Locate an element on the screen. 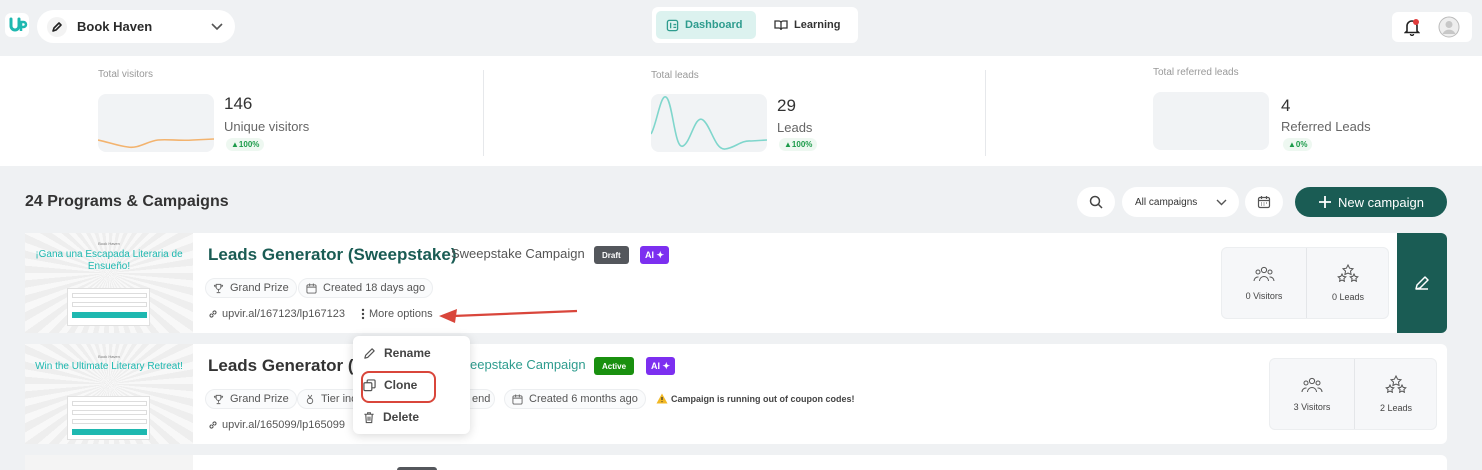  stat-value: 29 is located at coordinates (786, 105).